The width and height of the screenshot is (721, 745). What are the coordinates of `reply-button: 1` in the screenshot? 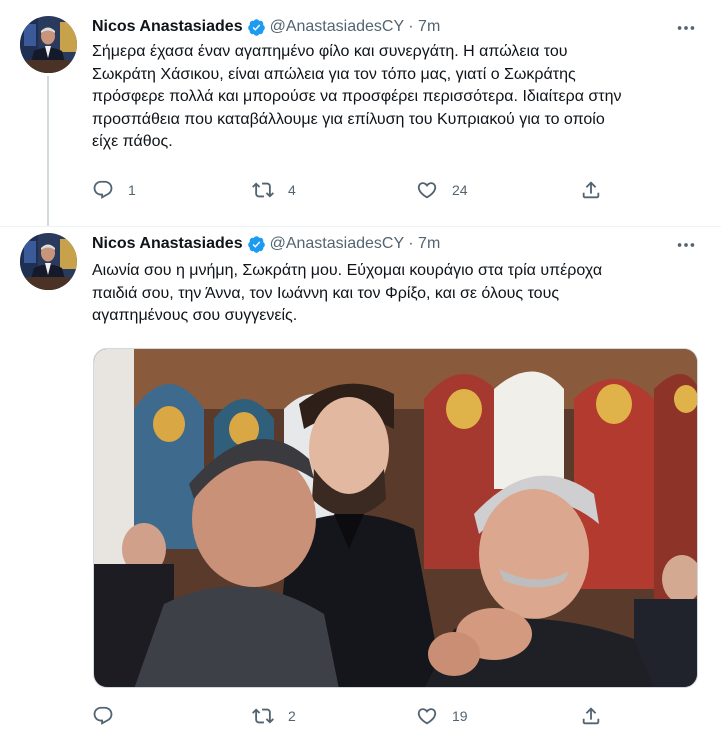 It's located at (114, 190).